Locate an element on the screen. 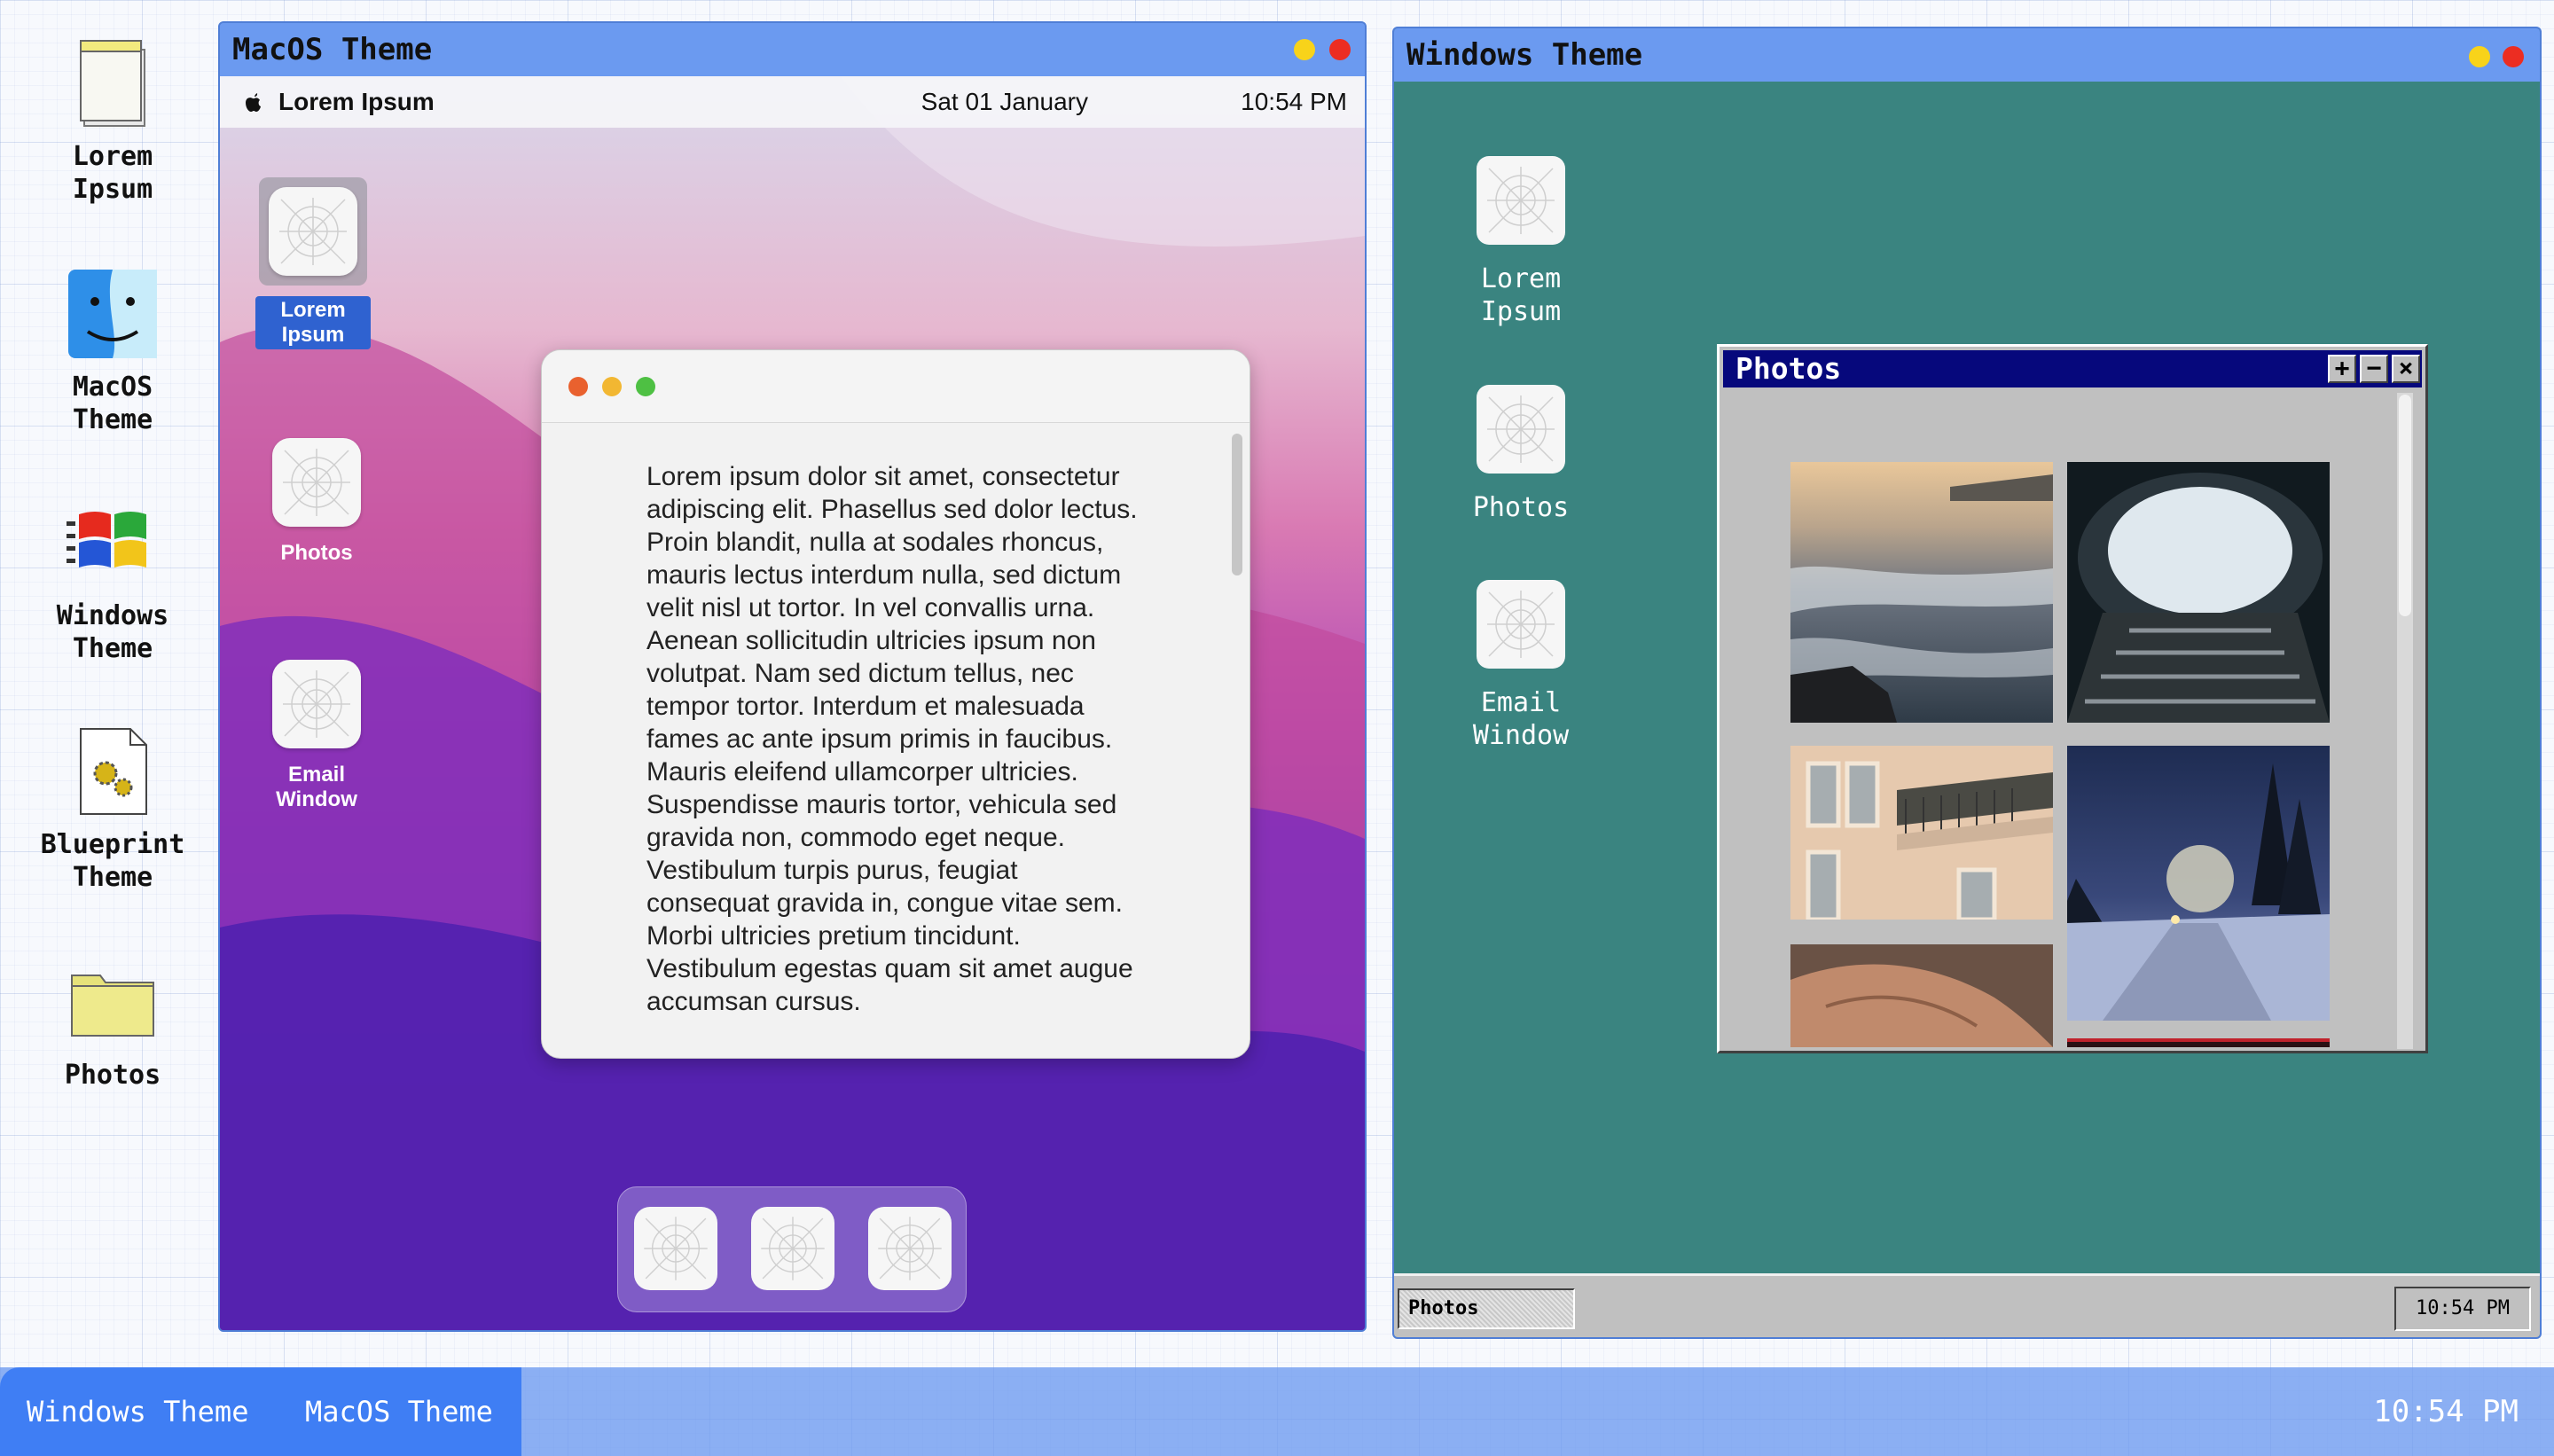 This screenshot has width=2554, height=1456. zoom-button is located at coordinates (645, 386).